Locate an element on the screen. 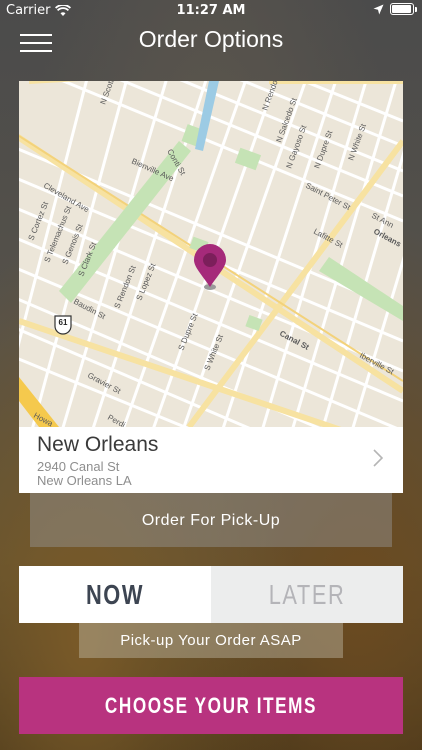  timing-now-label: NOW is located at coordinates (115, 594).